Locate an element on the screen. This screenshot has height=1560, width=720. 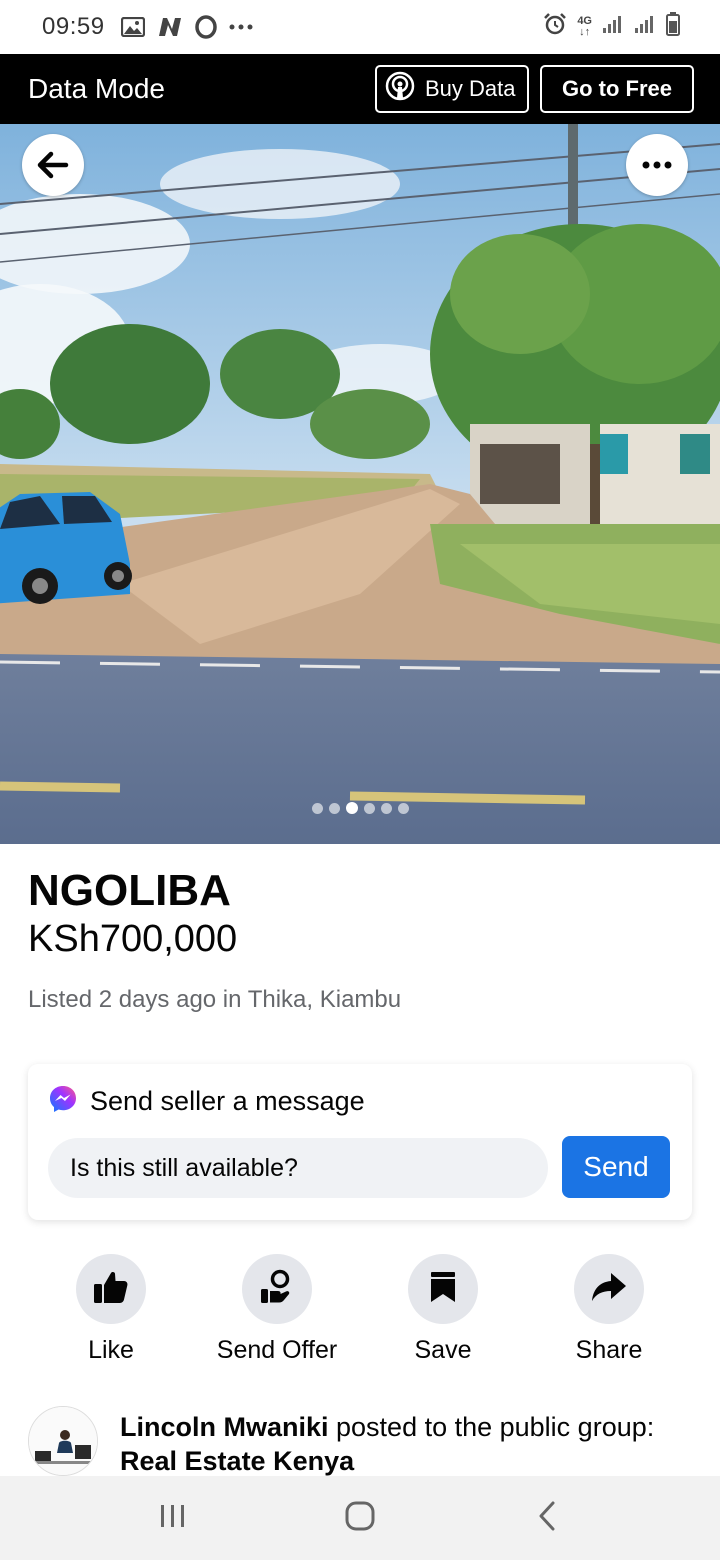
status-time: 09:59 is located at coordinates (73, 26).